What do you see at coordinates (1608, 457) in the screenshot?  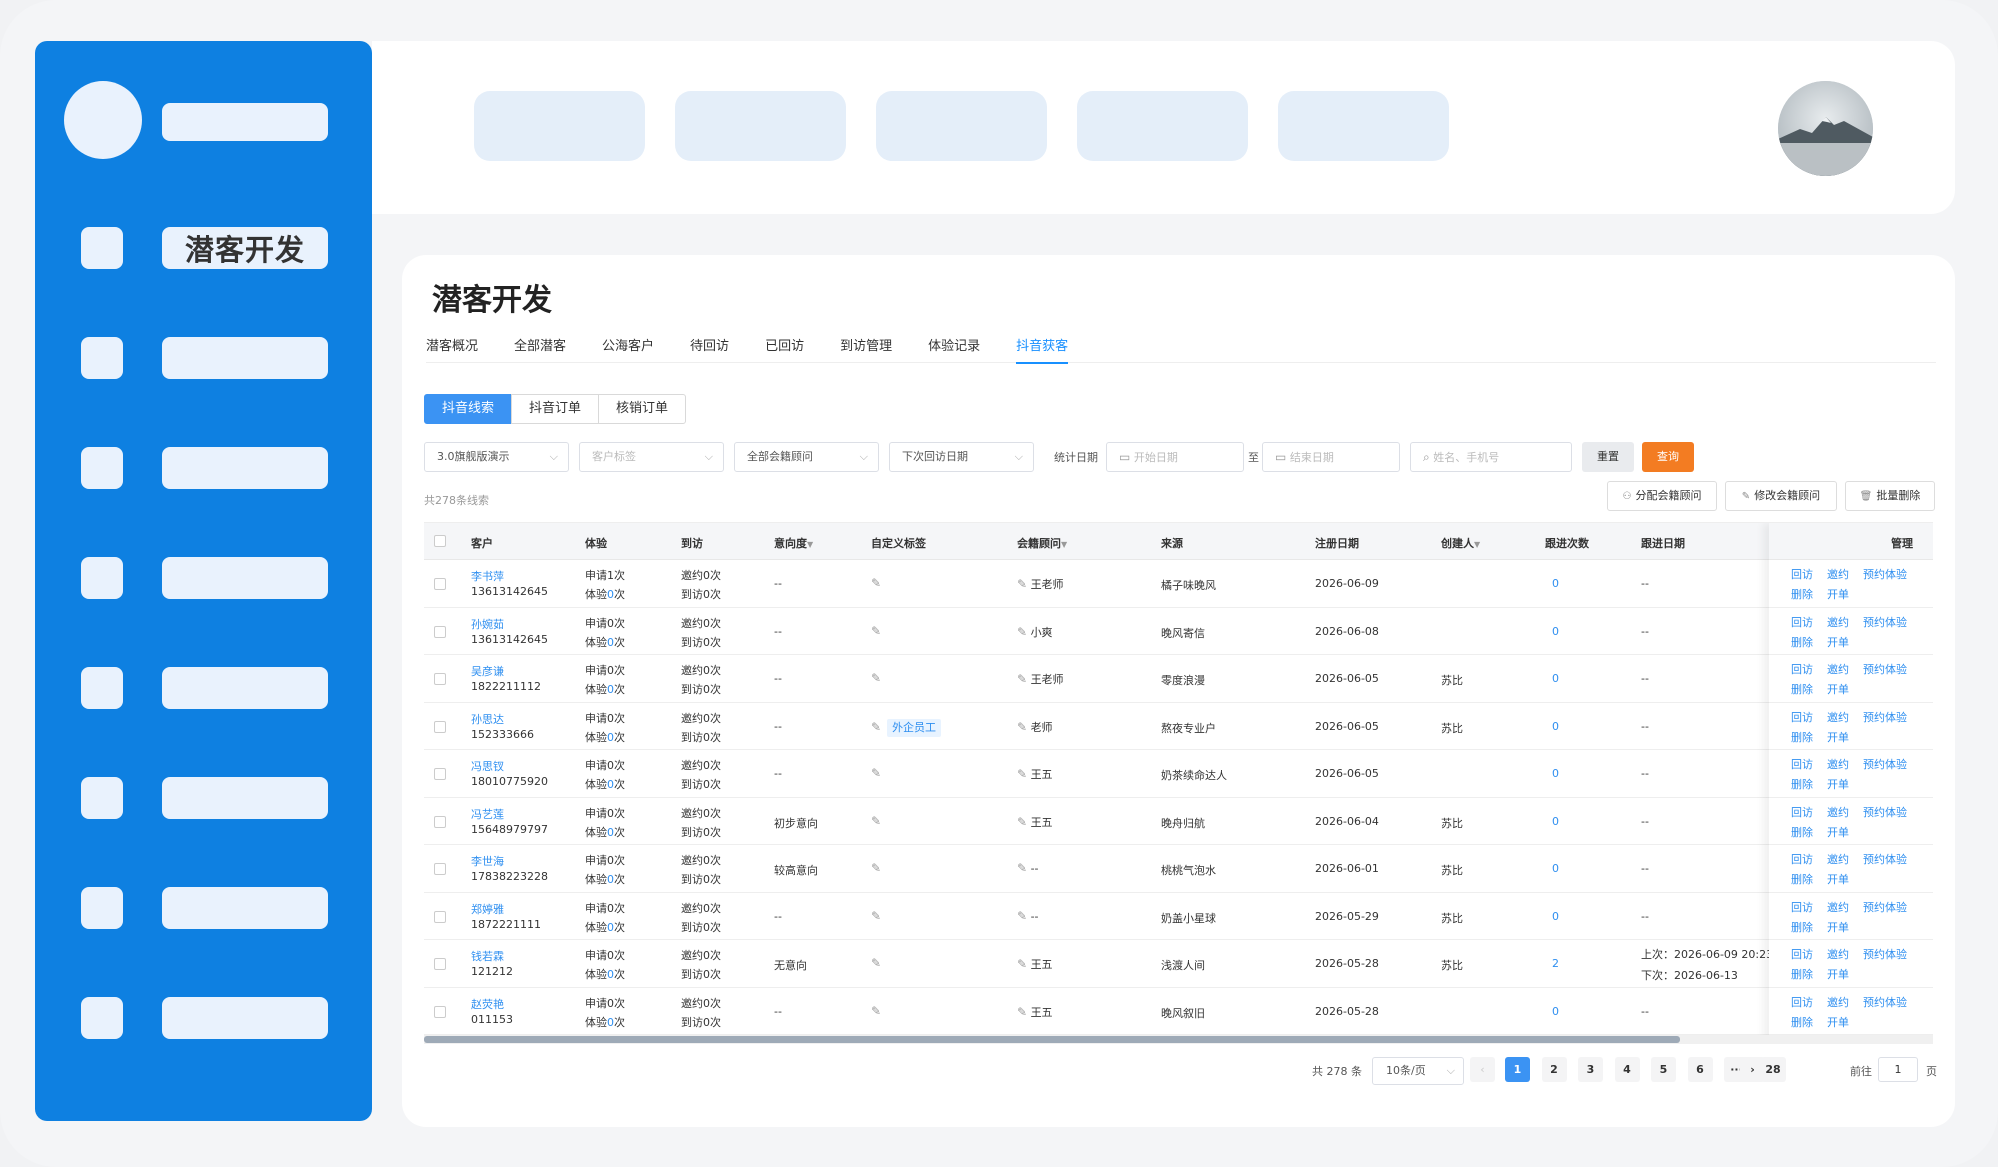 I see `reset-button: 重置` at bounding box center [1608, 457].